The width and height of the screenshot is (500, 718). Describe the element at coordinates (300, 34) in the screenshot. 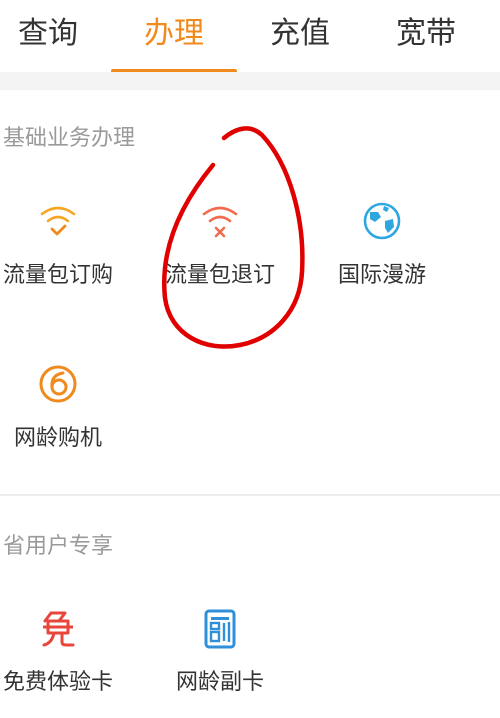

I see `tab-recharge: 充值` at that location.